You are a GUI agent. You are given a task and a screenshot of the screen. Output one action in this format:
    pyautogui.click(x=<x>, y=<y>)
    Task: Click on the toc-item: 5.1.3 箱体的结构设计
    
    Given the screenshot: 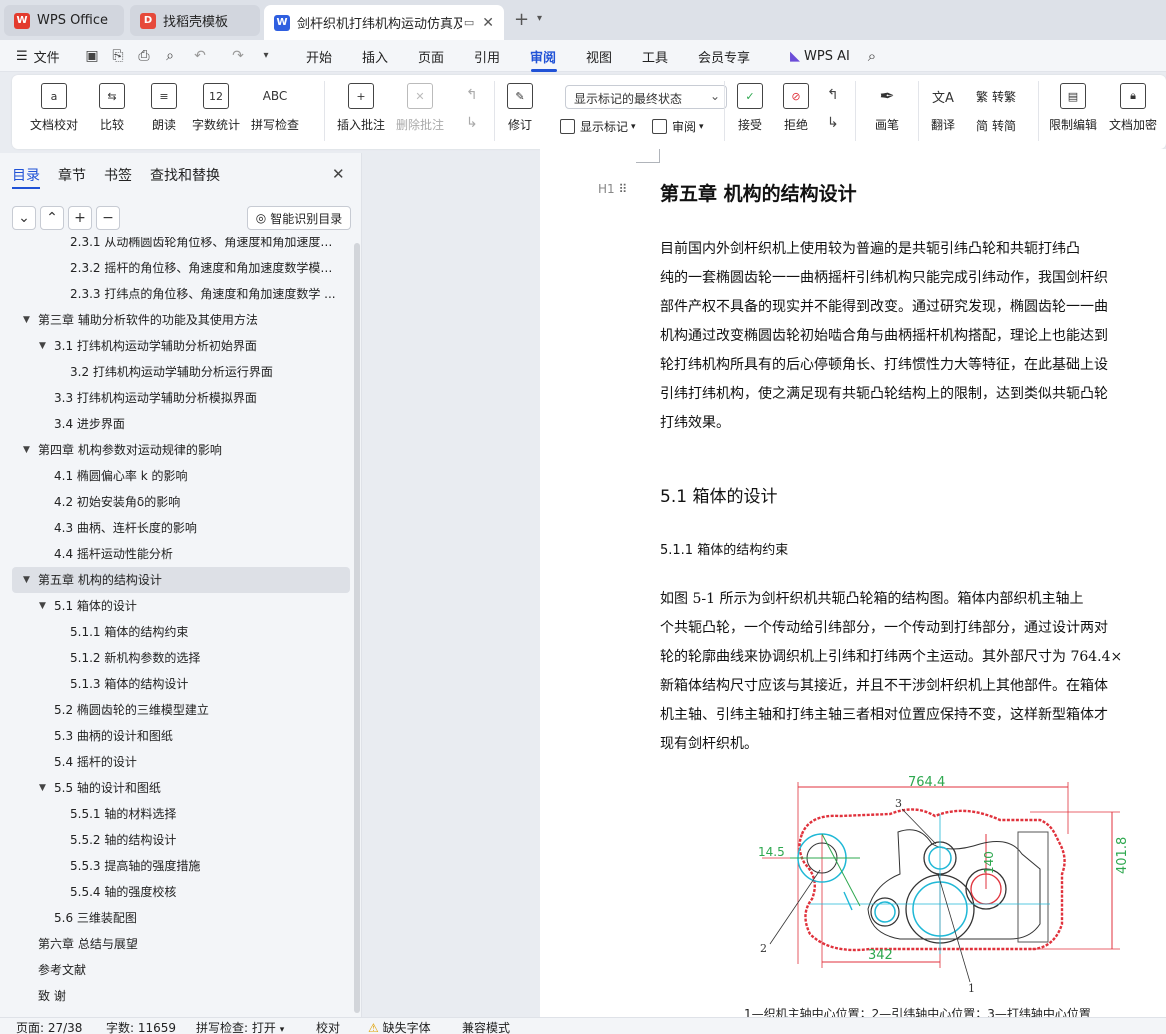 What is the action you would take?
    pyautogui.click(x=206, y=684)
    